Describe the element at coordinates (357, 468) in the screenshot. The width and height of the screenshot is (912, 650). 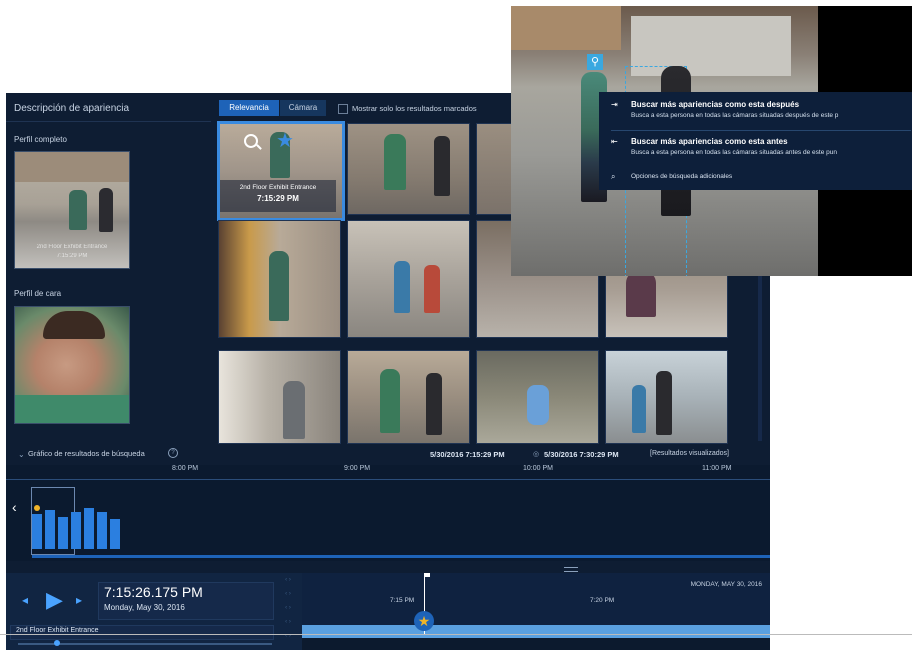
I see `graph-tick: 9:00 PM` at that location.